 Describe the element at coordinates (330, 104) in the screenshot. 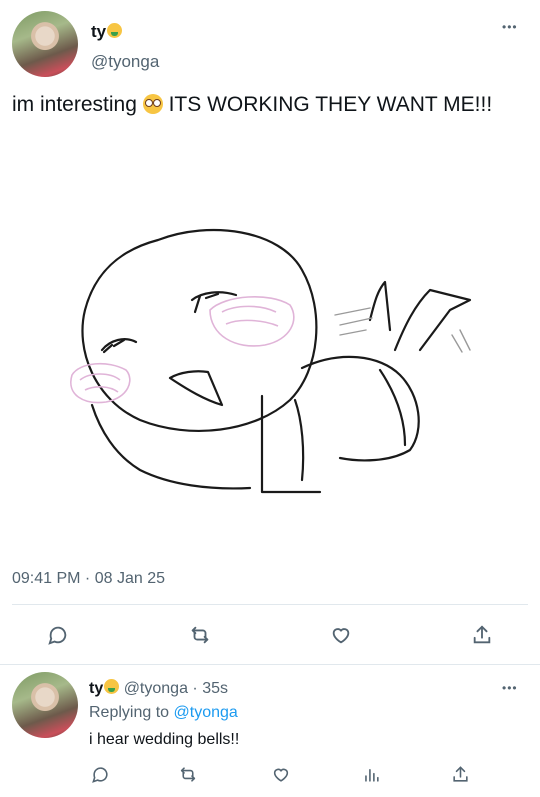

I see `tweet-text-end: ITS WORKING THEY WANT ME!!!` at that location.